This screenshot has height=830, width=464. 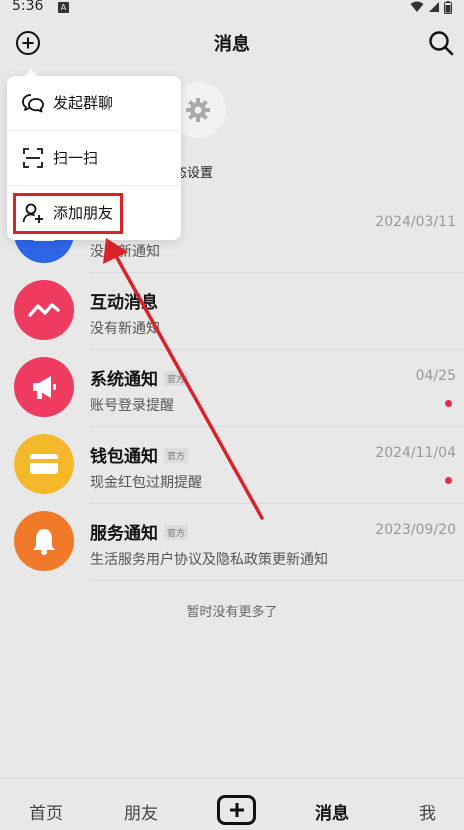 I want to click on megaphone-icon, so click(x=44, y=387).